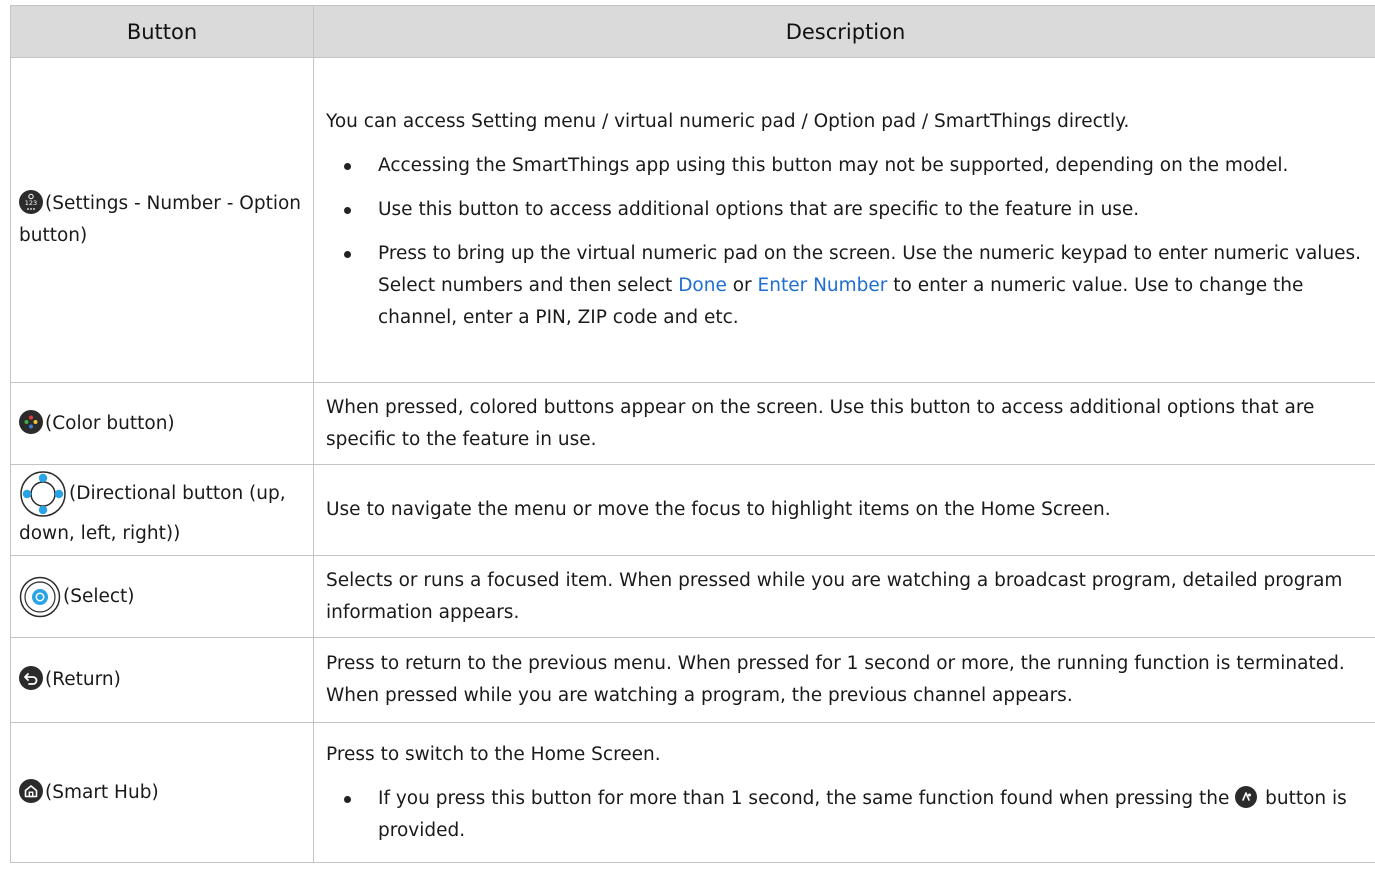 This screenshot has height=881, width=1375. What do you see at coordinates (31, 678) in the screenshot?
I see `return-icon` at bounding box center [31, 678].